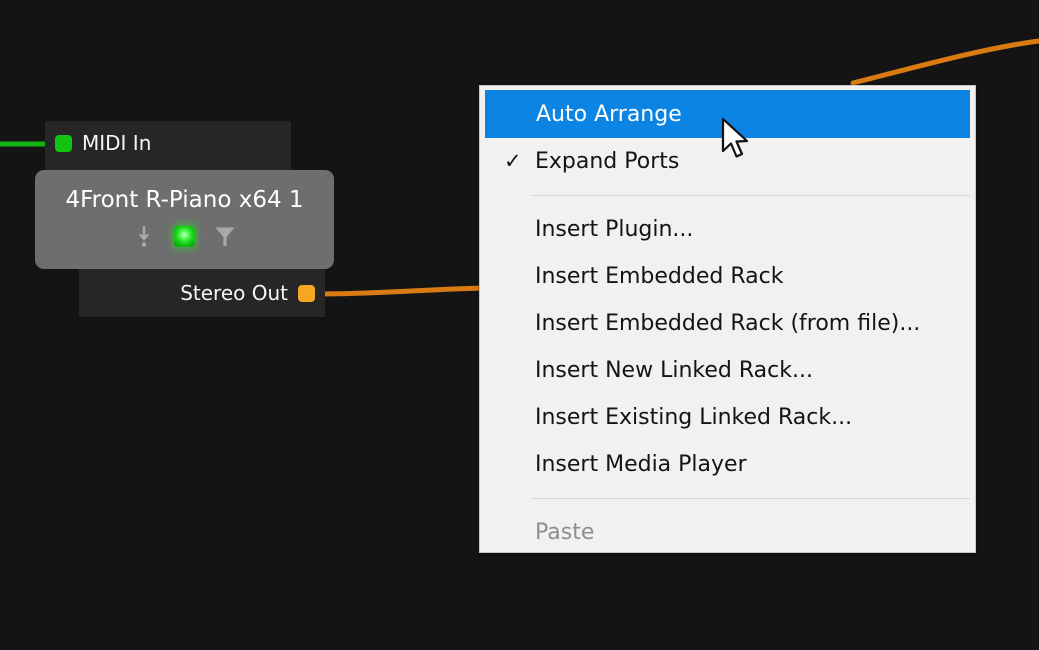 Image resolution: width=1039 pixels, height=650 pixels. Describe the element at coordinates (184, 219) in the screenshot. I see `plugin-slot: 4Front R-Piano x64 1` at that location.